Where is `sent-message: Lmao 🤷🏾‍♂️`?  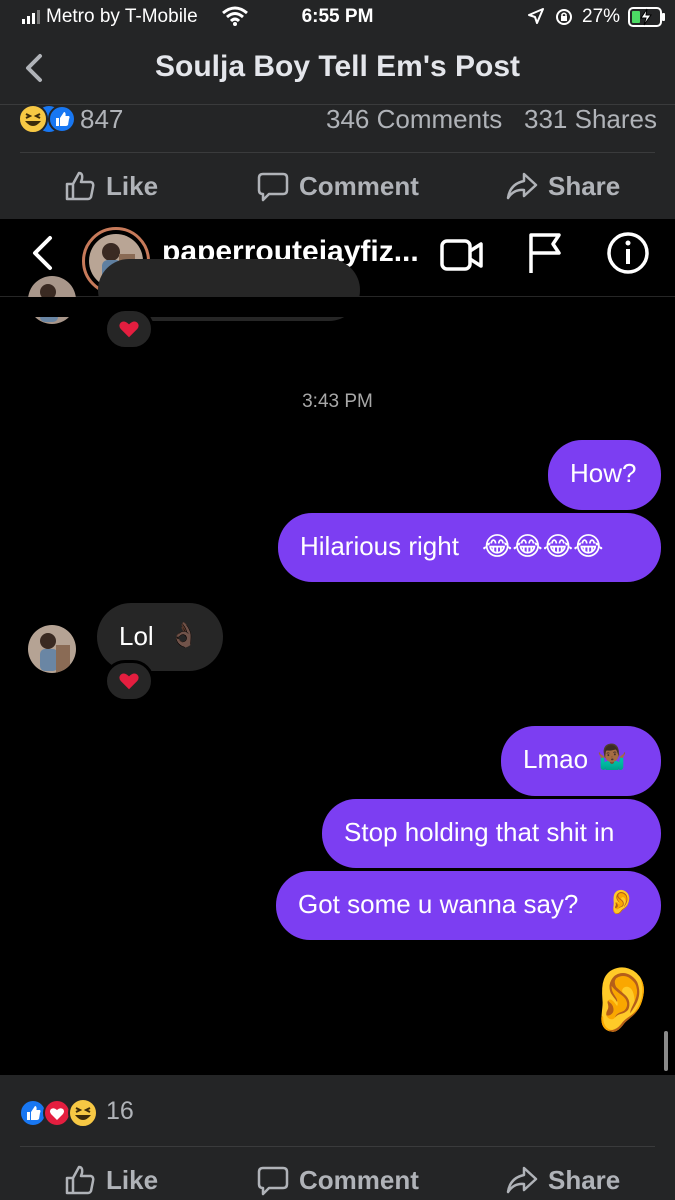
sent-message: Lmao 🤷🏾‍♂️ is located at coordinates (581, 761).